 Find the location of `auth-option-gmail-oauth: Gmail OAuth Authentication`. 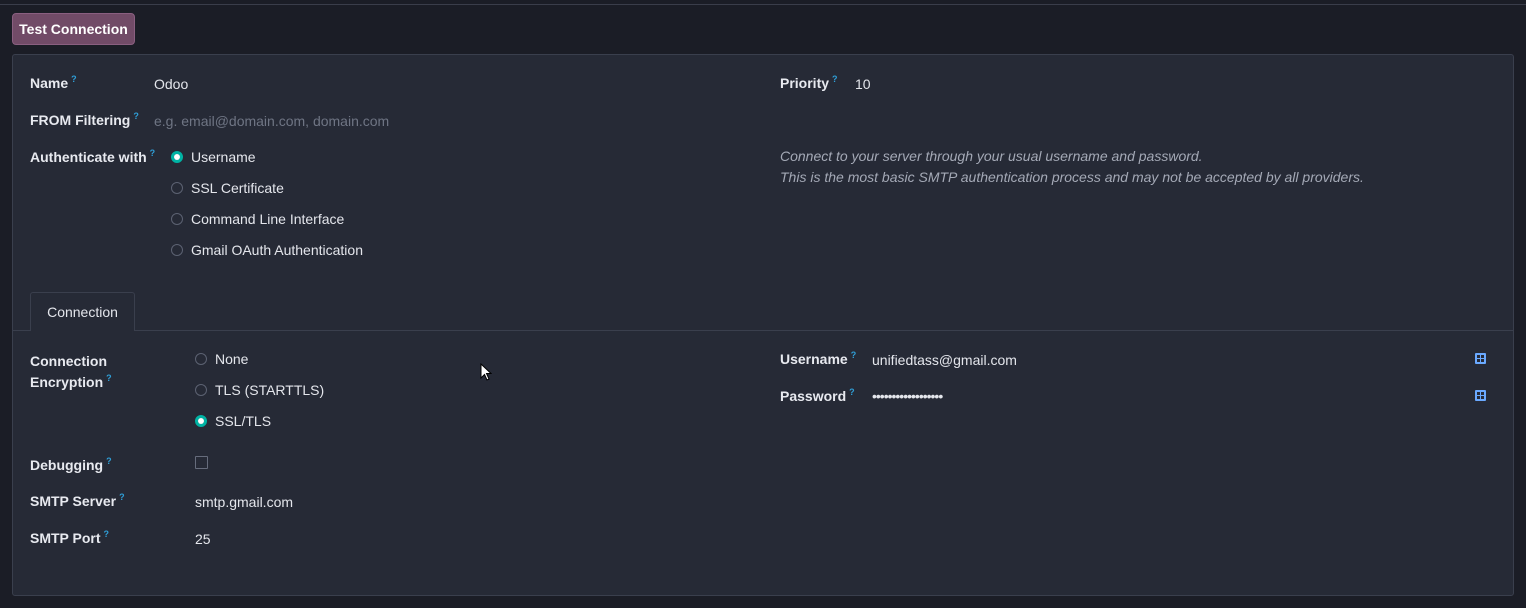

auth-option-gmail-oauth: Gmail OAuth Authentication is located at coordinates (267, 250).